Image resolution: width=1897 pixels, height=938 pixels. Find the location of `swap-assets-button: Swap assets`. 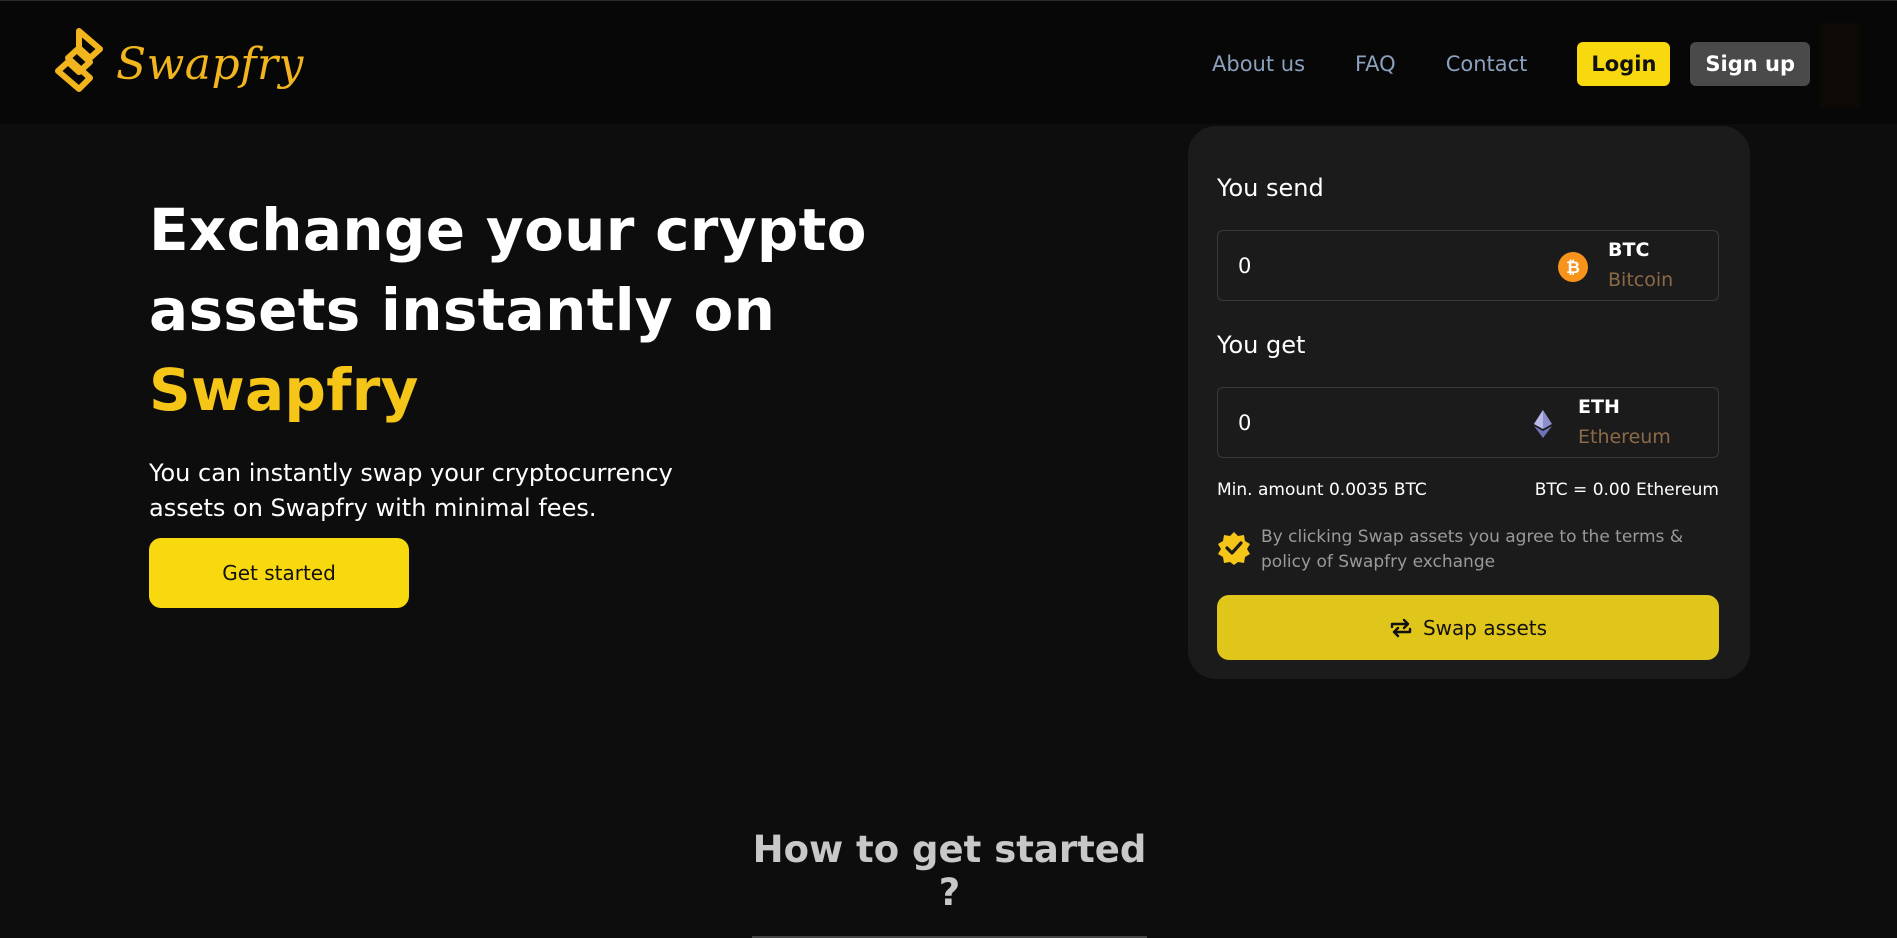

swap-assets-button: Swap assets is located at coordinates (1468, 627).